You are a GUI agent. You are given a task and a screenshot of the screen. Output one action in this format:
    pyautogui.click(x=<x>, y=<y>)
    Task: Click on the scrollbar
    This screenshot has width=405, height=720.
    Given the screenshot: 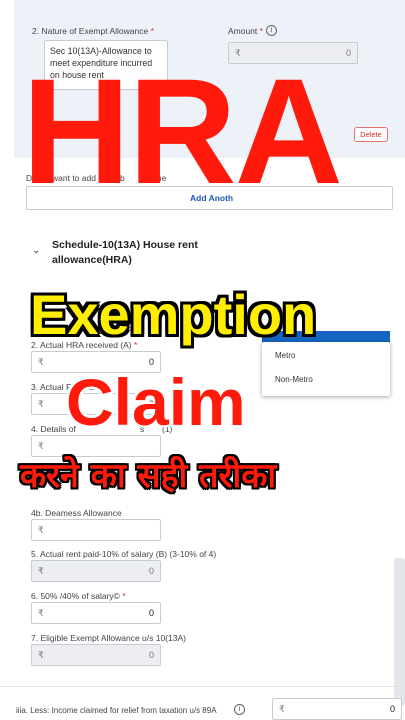 What is the action you would take?
    pyautogui.click(x=399, y=632)
    